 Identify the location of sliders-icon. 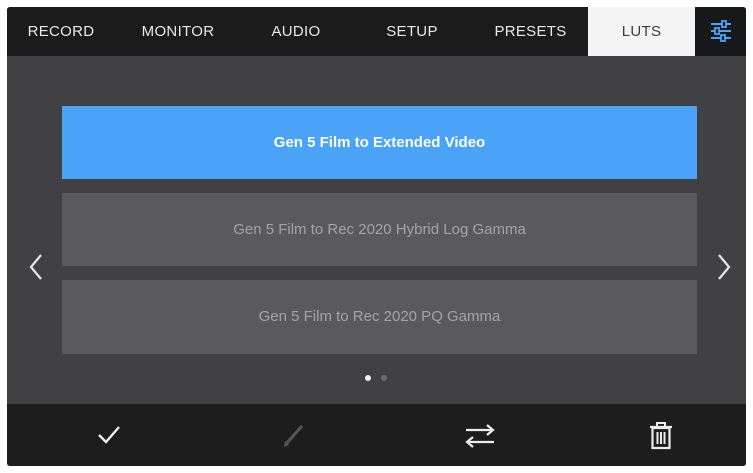
(721, 31).